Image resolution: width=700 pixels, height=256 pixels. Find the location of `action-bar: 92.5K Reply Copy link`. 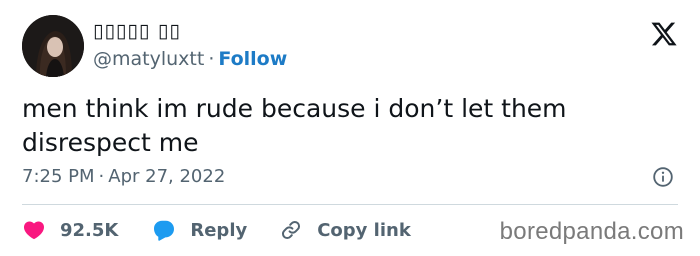

action-bar: 92.5K Reply Copy link is located at coordinates (216, 230).